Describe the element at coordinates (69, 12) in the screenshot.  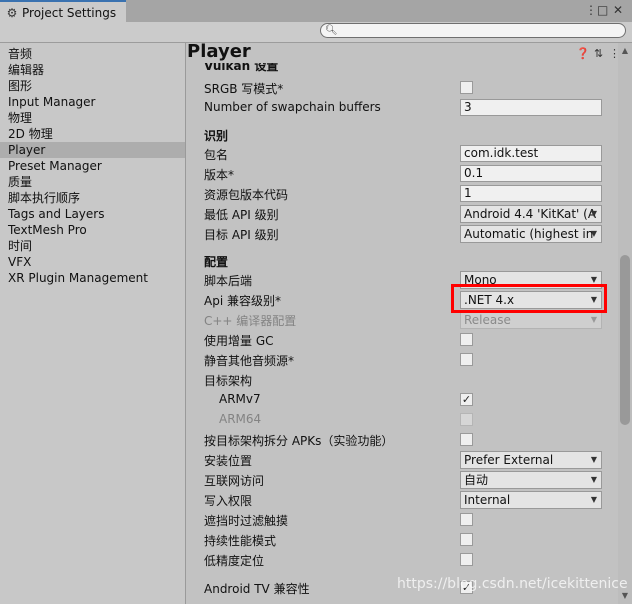
I see `tab-title: Project Settings` at that location.